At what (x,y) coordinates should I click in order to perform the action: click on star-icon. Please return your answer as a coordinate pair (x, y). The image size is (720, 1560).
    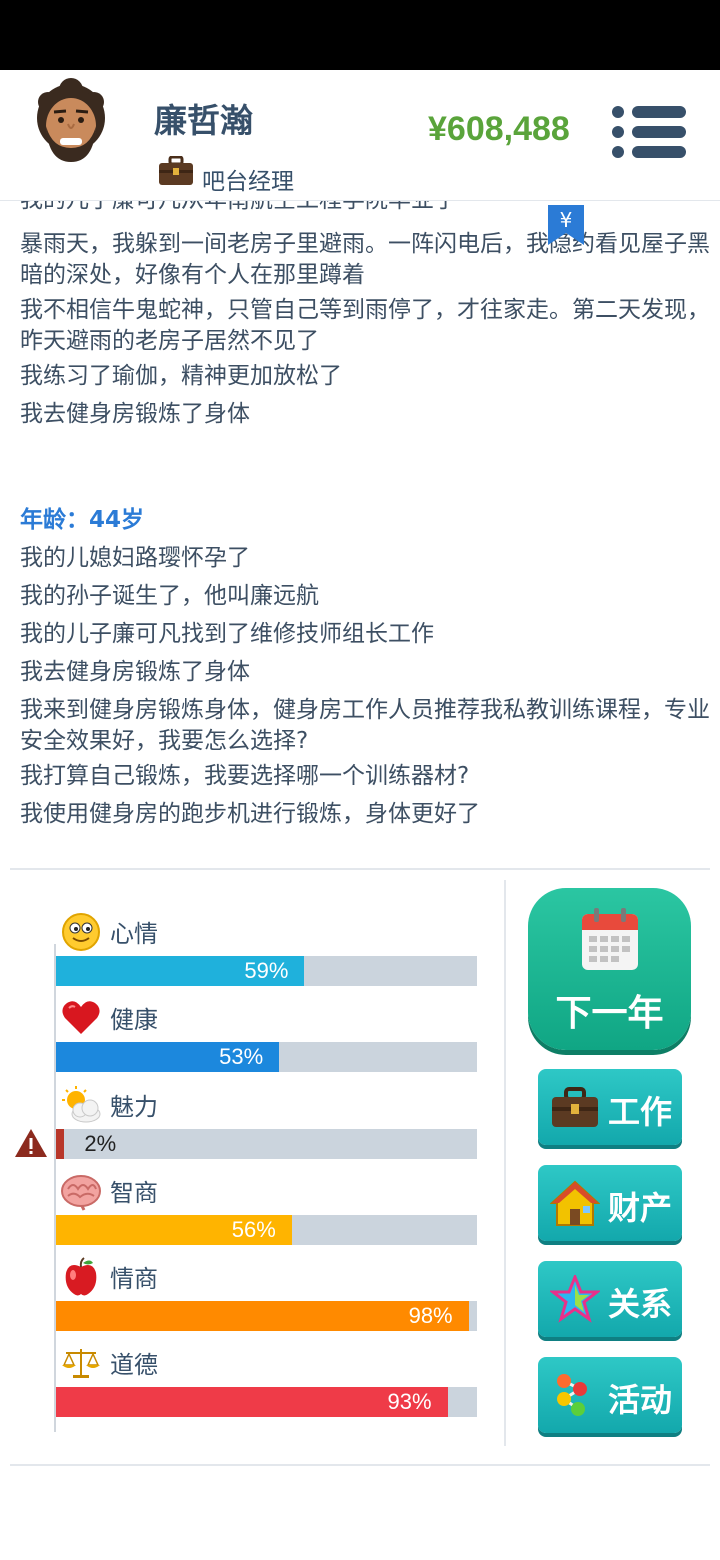
    Looking at the image, I should click on (575, 1299).